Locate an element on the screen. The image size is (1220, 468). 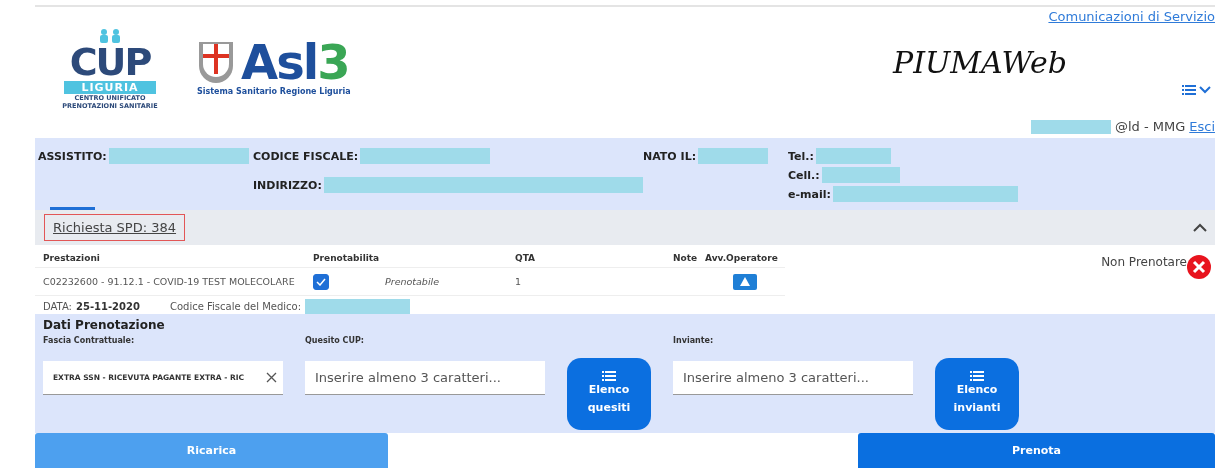
redacted-value is located at coordinates (733, 156).